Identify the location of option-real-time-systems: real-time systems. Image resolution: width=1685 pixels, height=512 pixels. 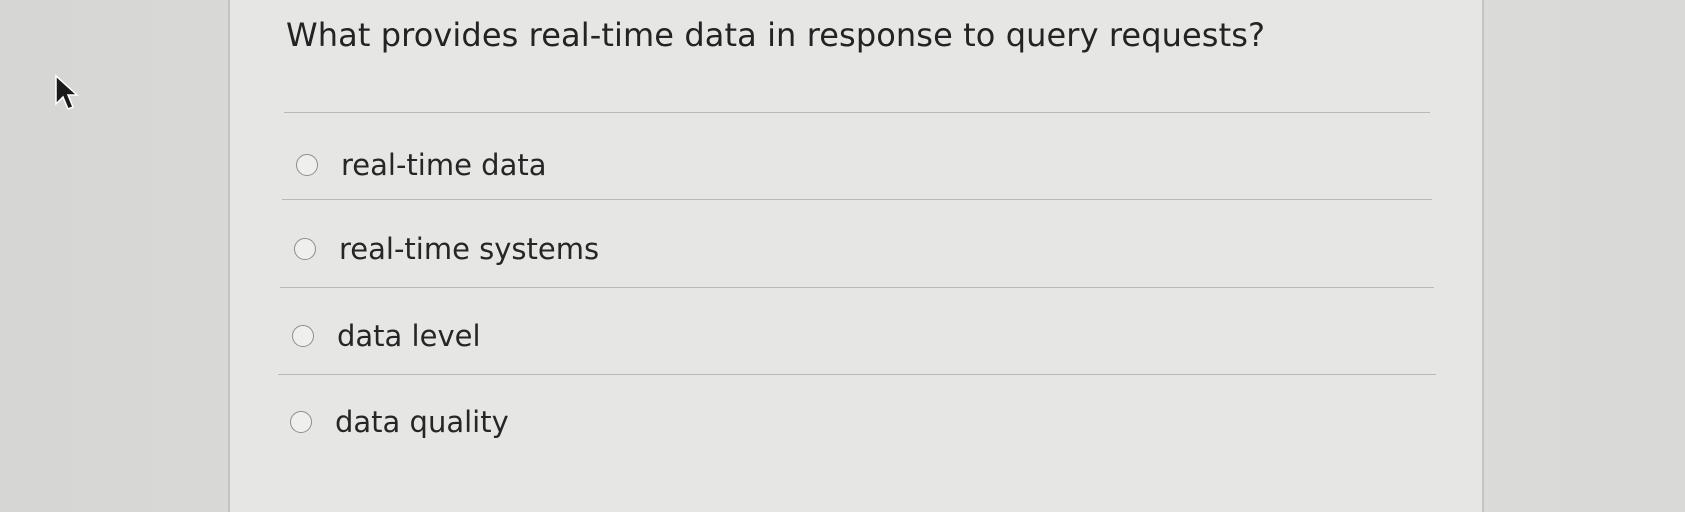
(446, 249).